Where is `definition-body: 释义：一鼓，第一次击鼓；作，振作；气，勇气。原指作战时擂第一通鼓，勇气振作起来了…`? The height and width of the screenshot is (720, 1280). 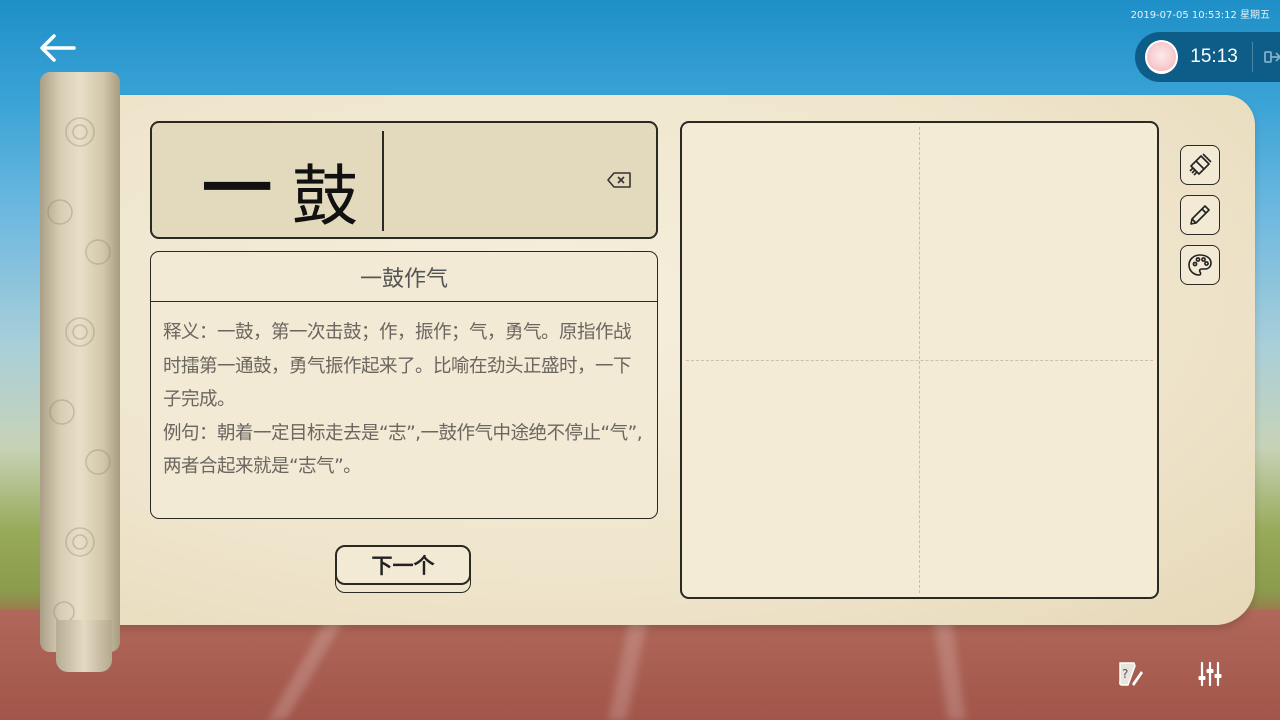 definition-body: 释义：一鼓，第一次击鼓；作，振作；气，勇气。原指作战时擂第一通鼓，勇气振作起来了… is located at coordinates (404, 393).